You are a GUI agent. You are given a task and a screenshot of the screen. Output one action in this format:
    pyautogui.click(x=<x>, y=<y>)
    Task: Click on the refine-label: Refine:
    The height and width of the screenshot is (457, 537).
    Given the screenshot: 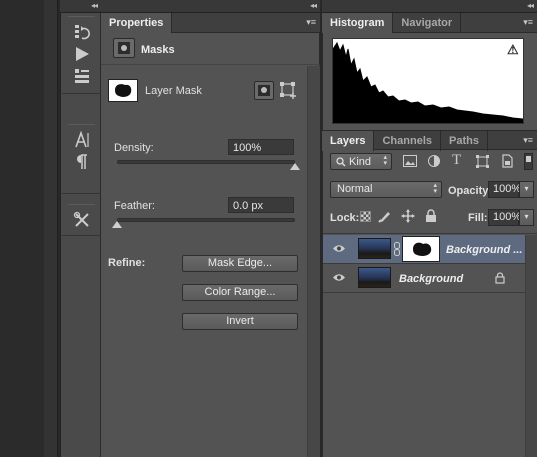 What is the action you would take?
    pyautogui.click(x=127, y=263)
    